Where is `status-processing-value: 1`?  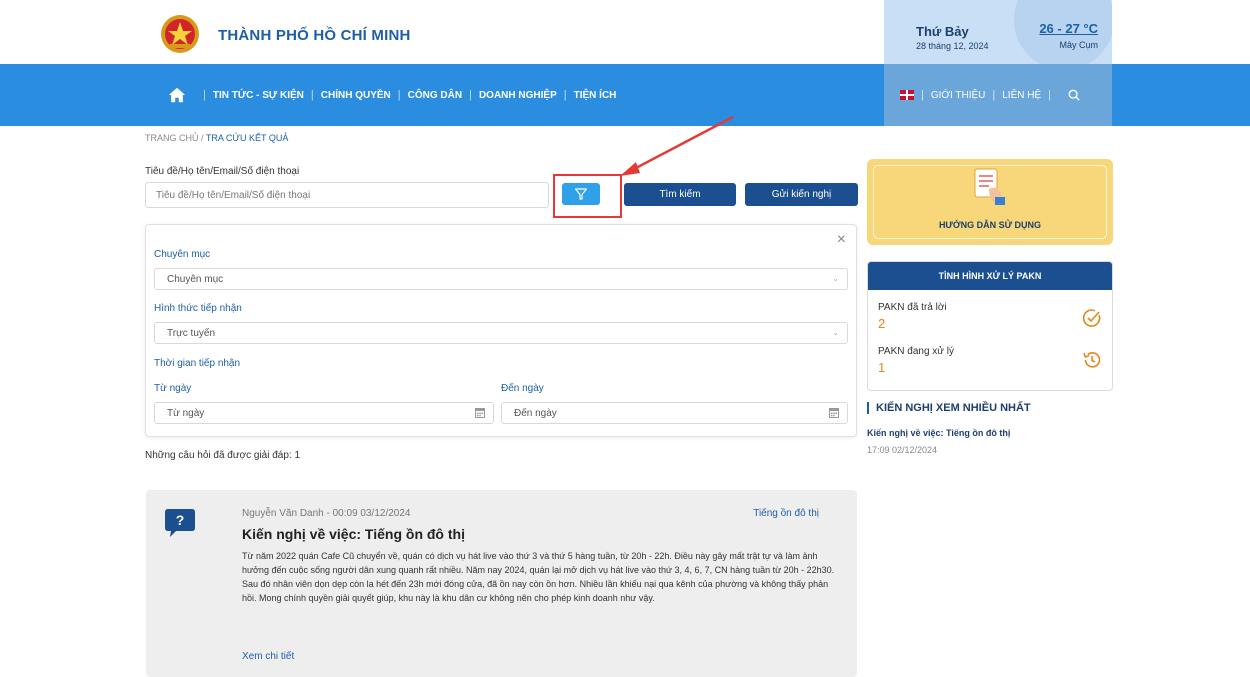 status-processing-value: 1 is located at coordinates (882, 367).